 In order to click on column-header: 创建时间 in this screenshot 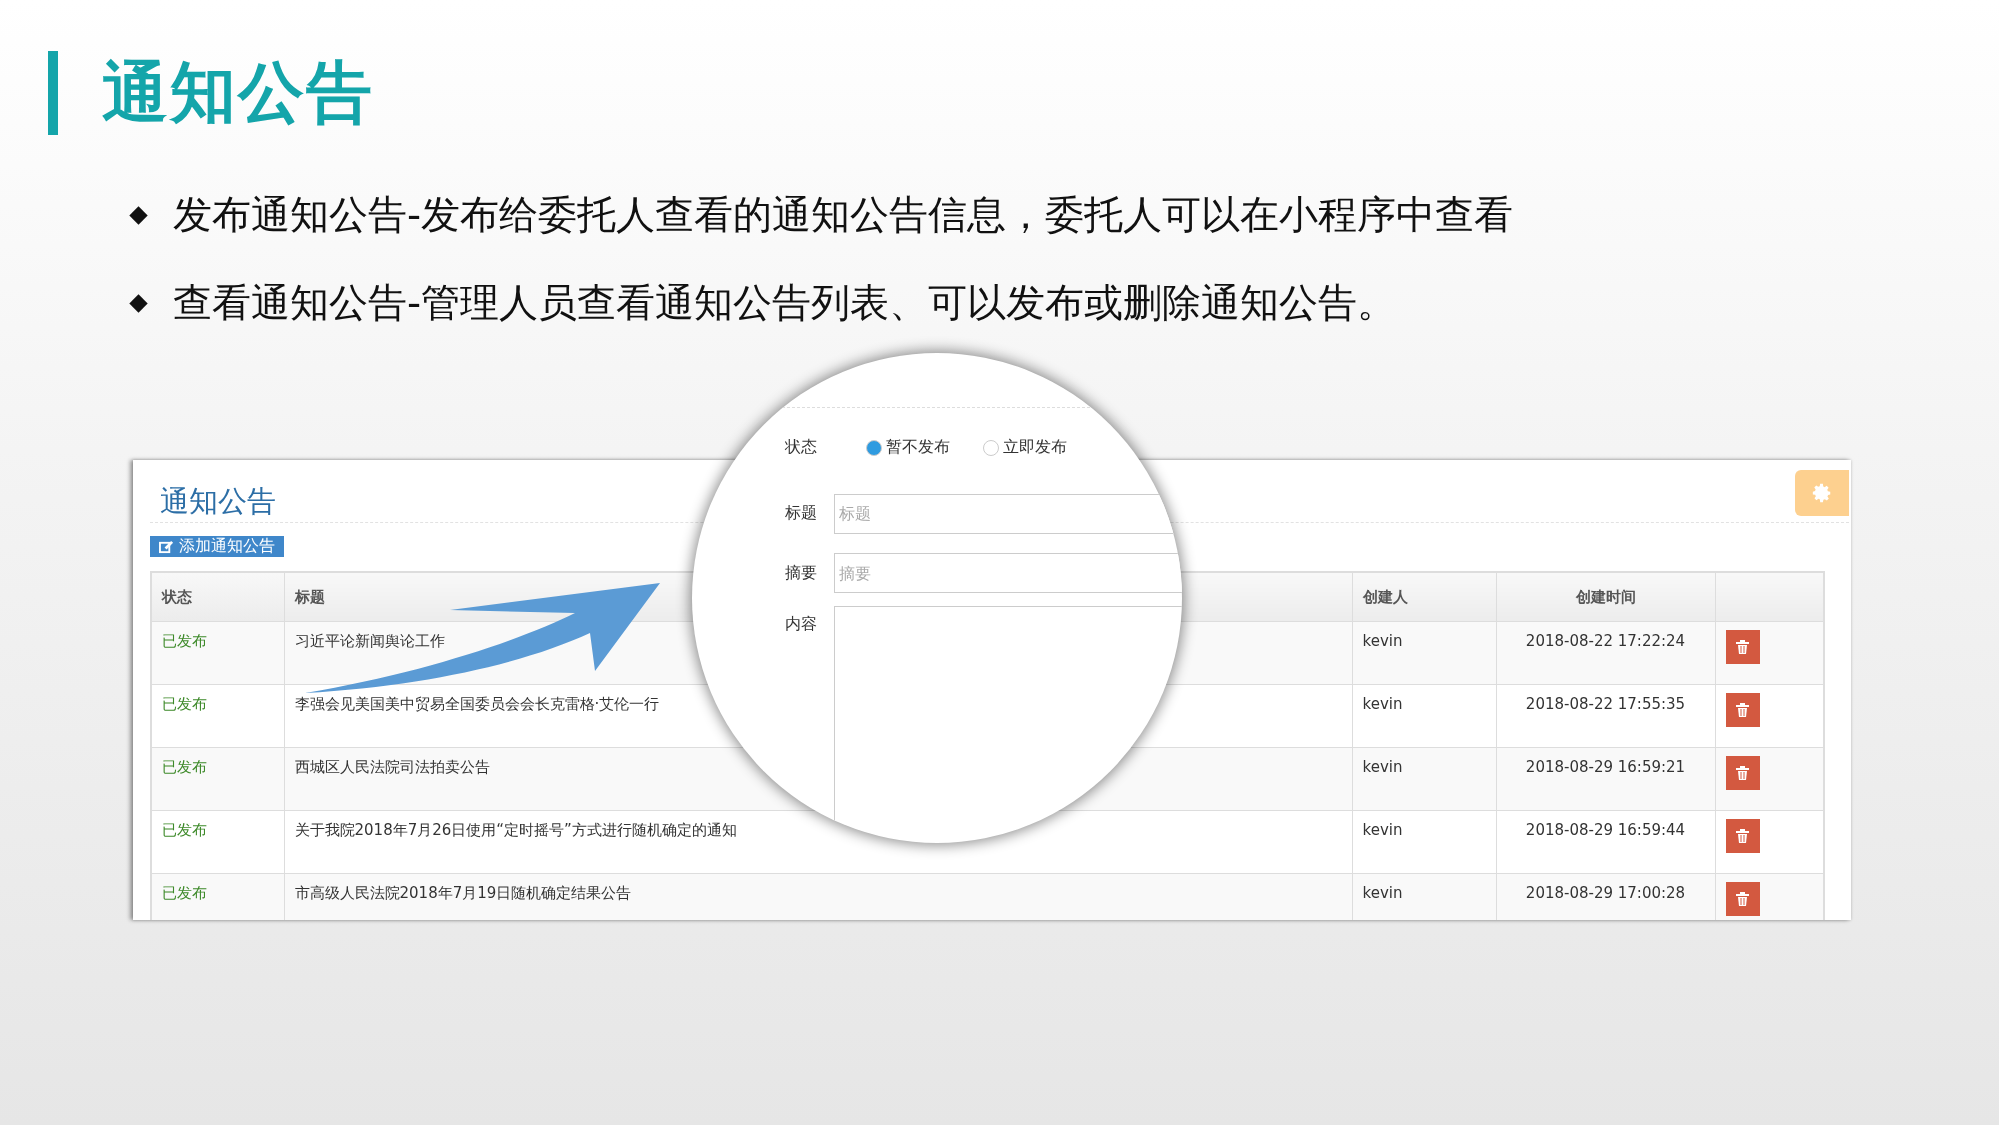, I will do `click(1605, 597)`.